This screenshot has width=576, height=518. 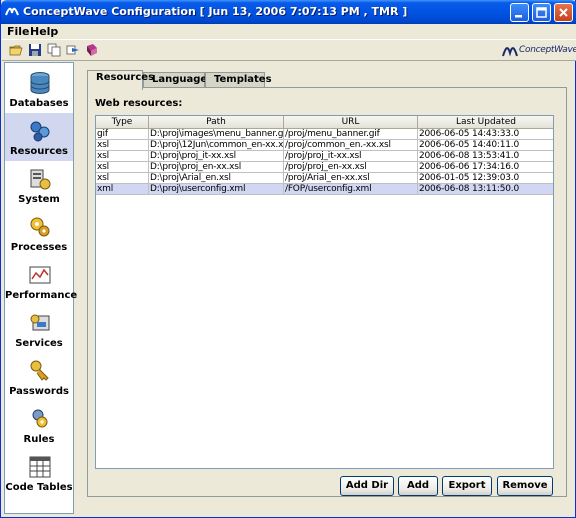 I want to click on menu-file: File, so click(x=18, y=31).